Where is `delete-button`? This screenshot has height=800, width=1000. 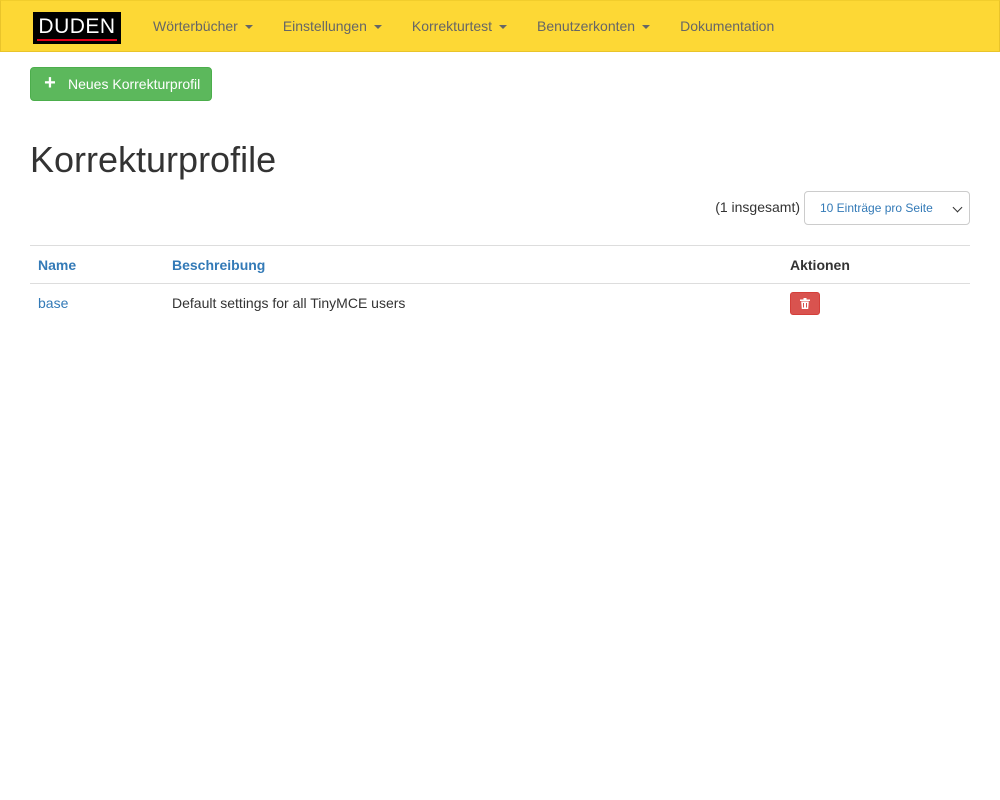 delete-button is located at coordinates (805, 303).